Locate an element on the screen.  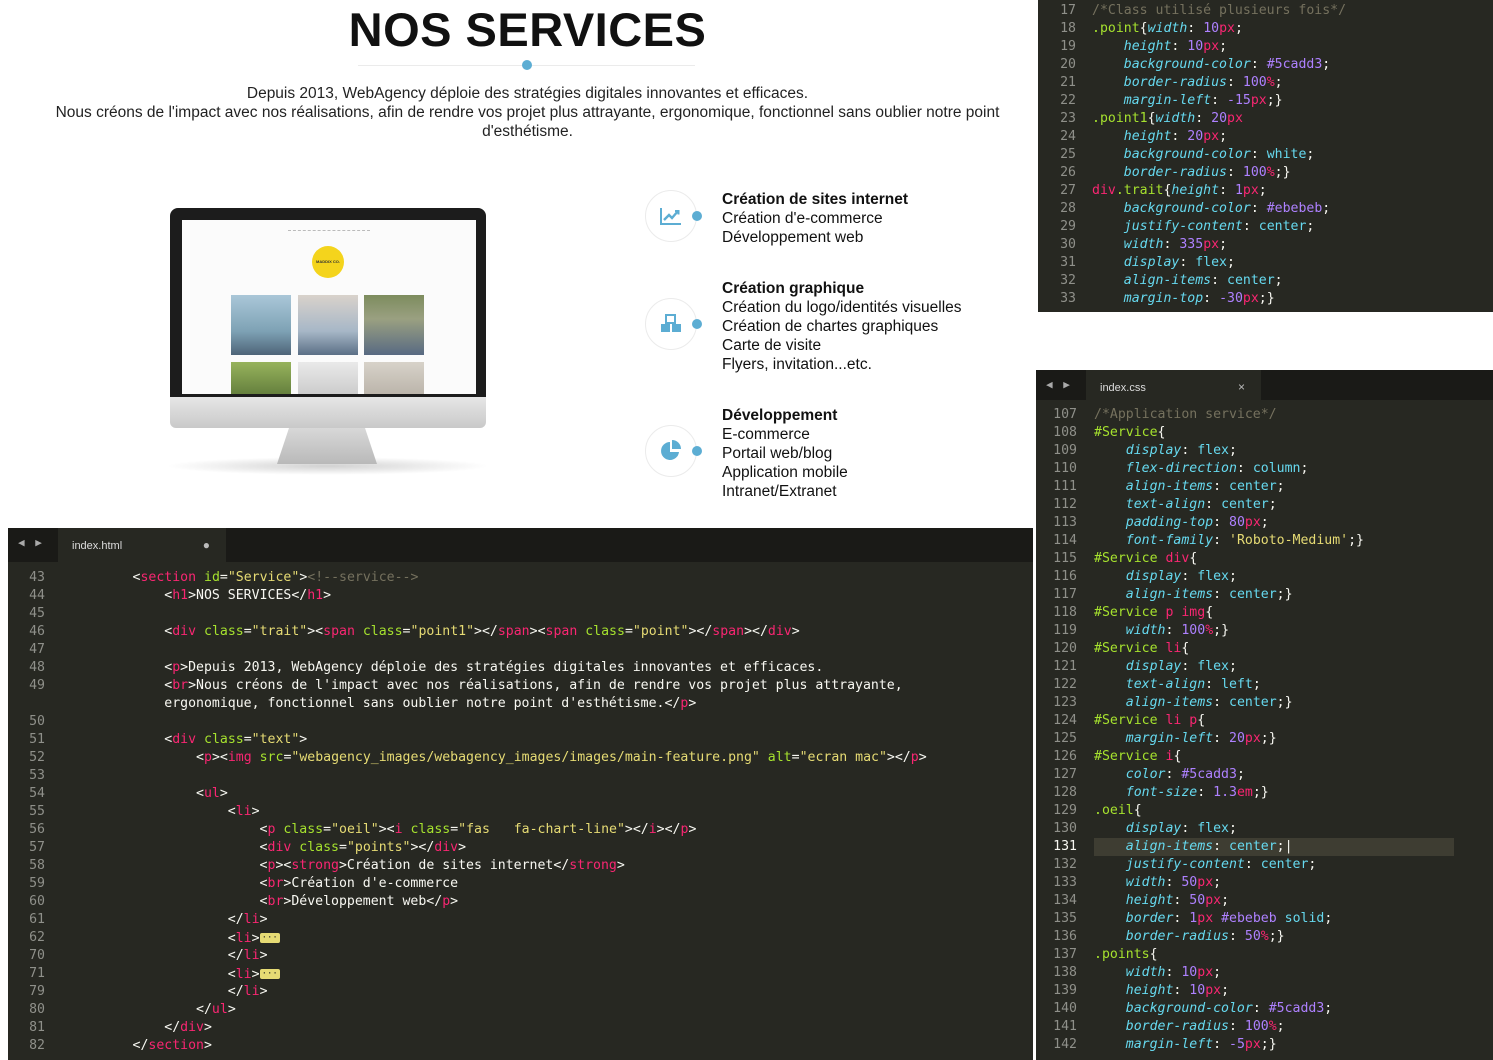
code-line: #Service p img{ is located at coordinates (1274, 613).